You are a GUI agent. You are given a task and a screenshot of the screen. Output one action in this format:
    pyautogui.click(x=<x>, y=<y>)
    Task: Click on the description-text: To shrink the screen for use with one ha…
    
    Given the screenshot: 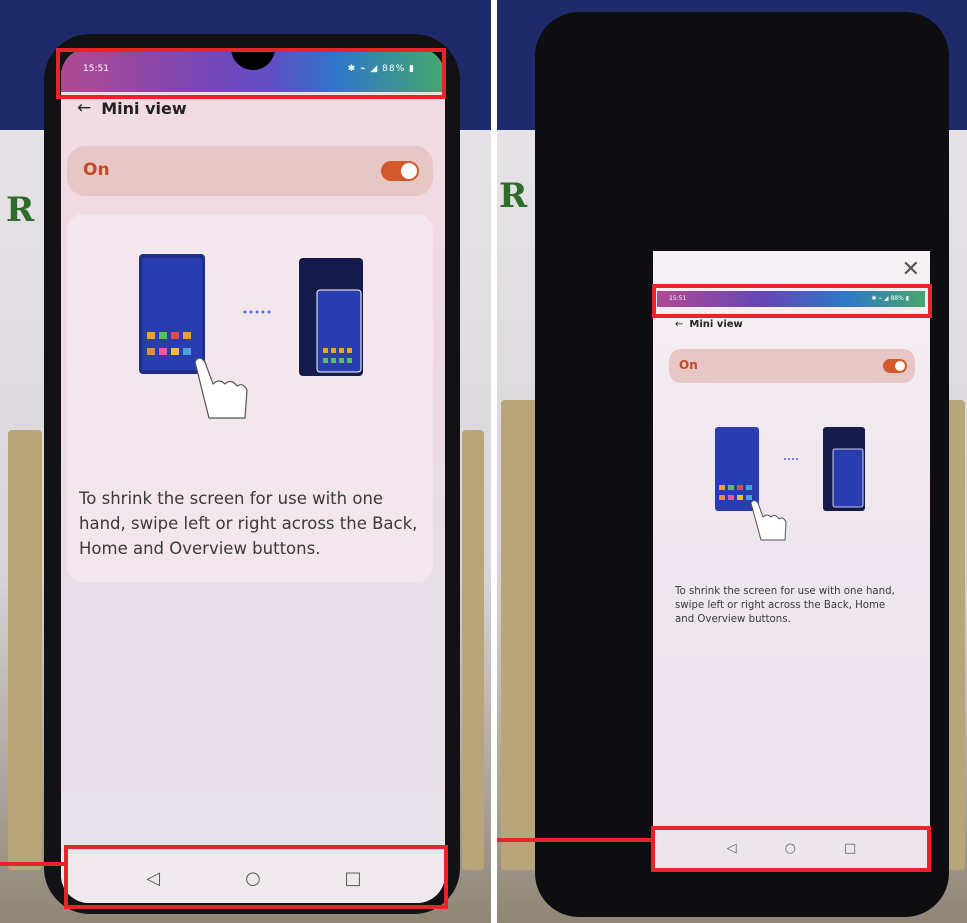 What is the action you would take?
    pyautogui.click(x=248, y=523)
    